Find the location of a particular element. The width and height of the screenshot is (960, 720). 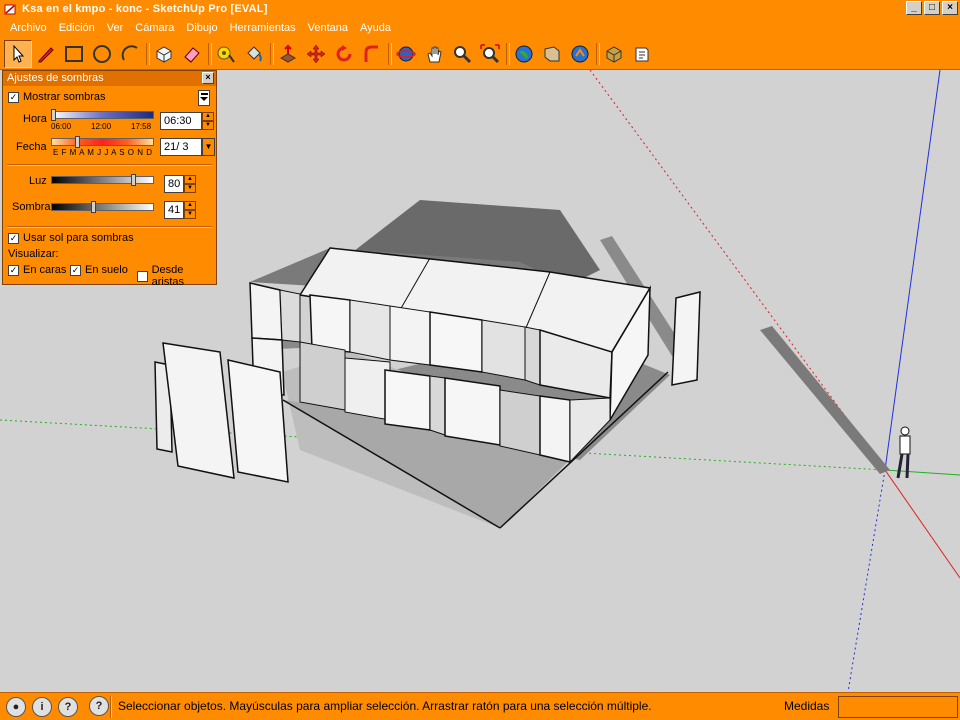

green-axis is located at coordinates (922, 472).